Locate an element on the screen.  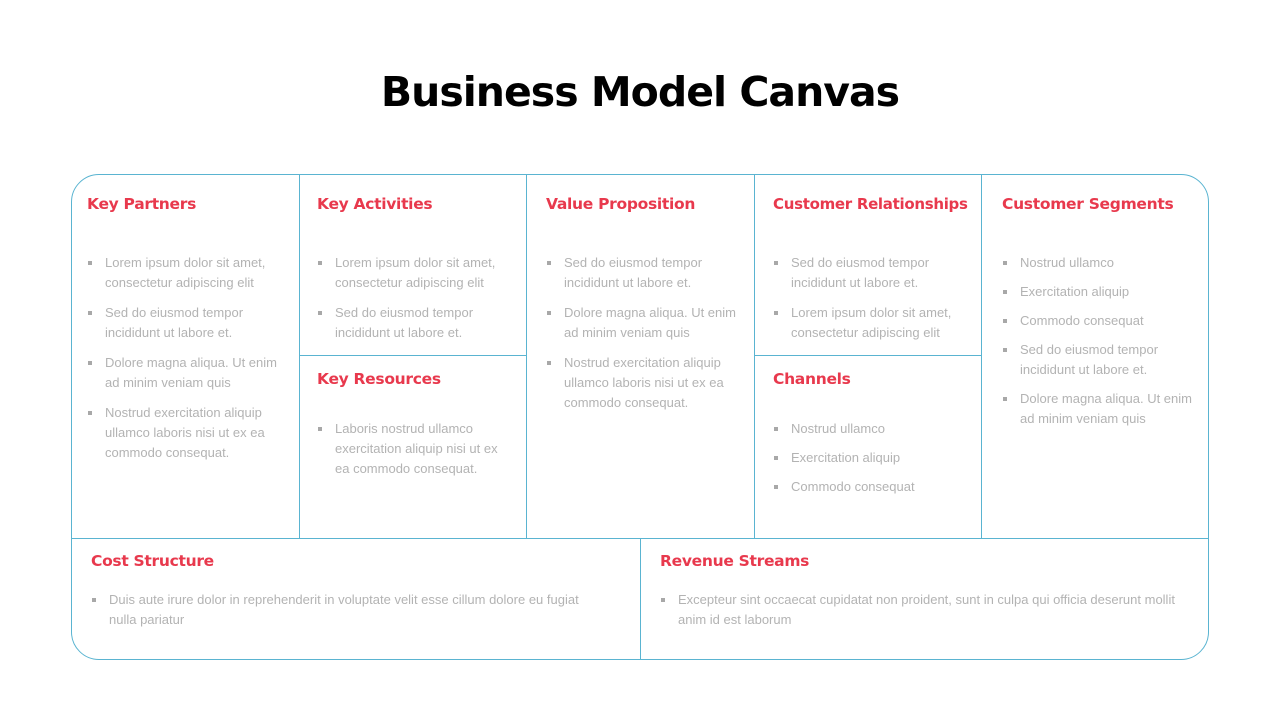
section-heading: Value Proposition is located at coordinates (621, 204).